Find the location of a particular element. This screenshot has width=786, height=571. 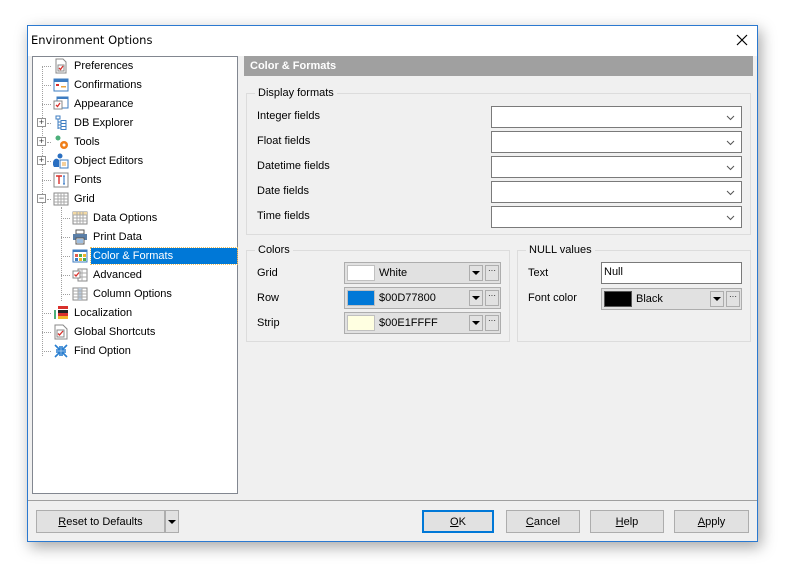

tree-item-tools: + Tools is located at coordinates (135, 142).